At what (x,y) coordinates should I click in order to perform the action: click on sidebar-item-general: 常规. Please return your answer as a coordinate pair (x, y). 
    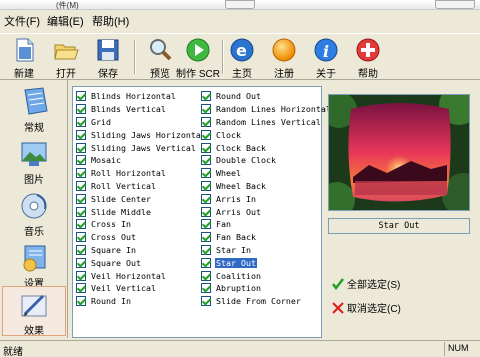
    Looking at the image, I should click on (34, 109).